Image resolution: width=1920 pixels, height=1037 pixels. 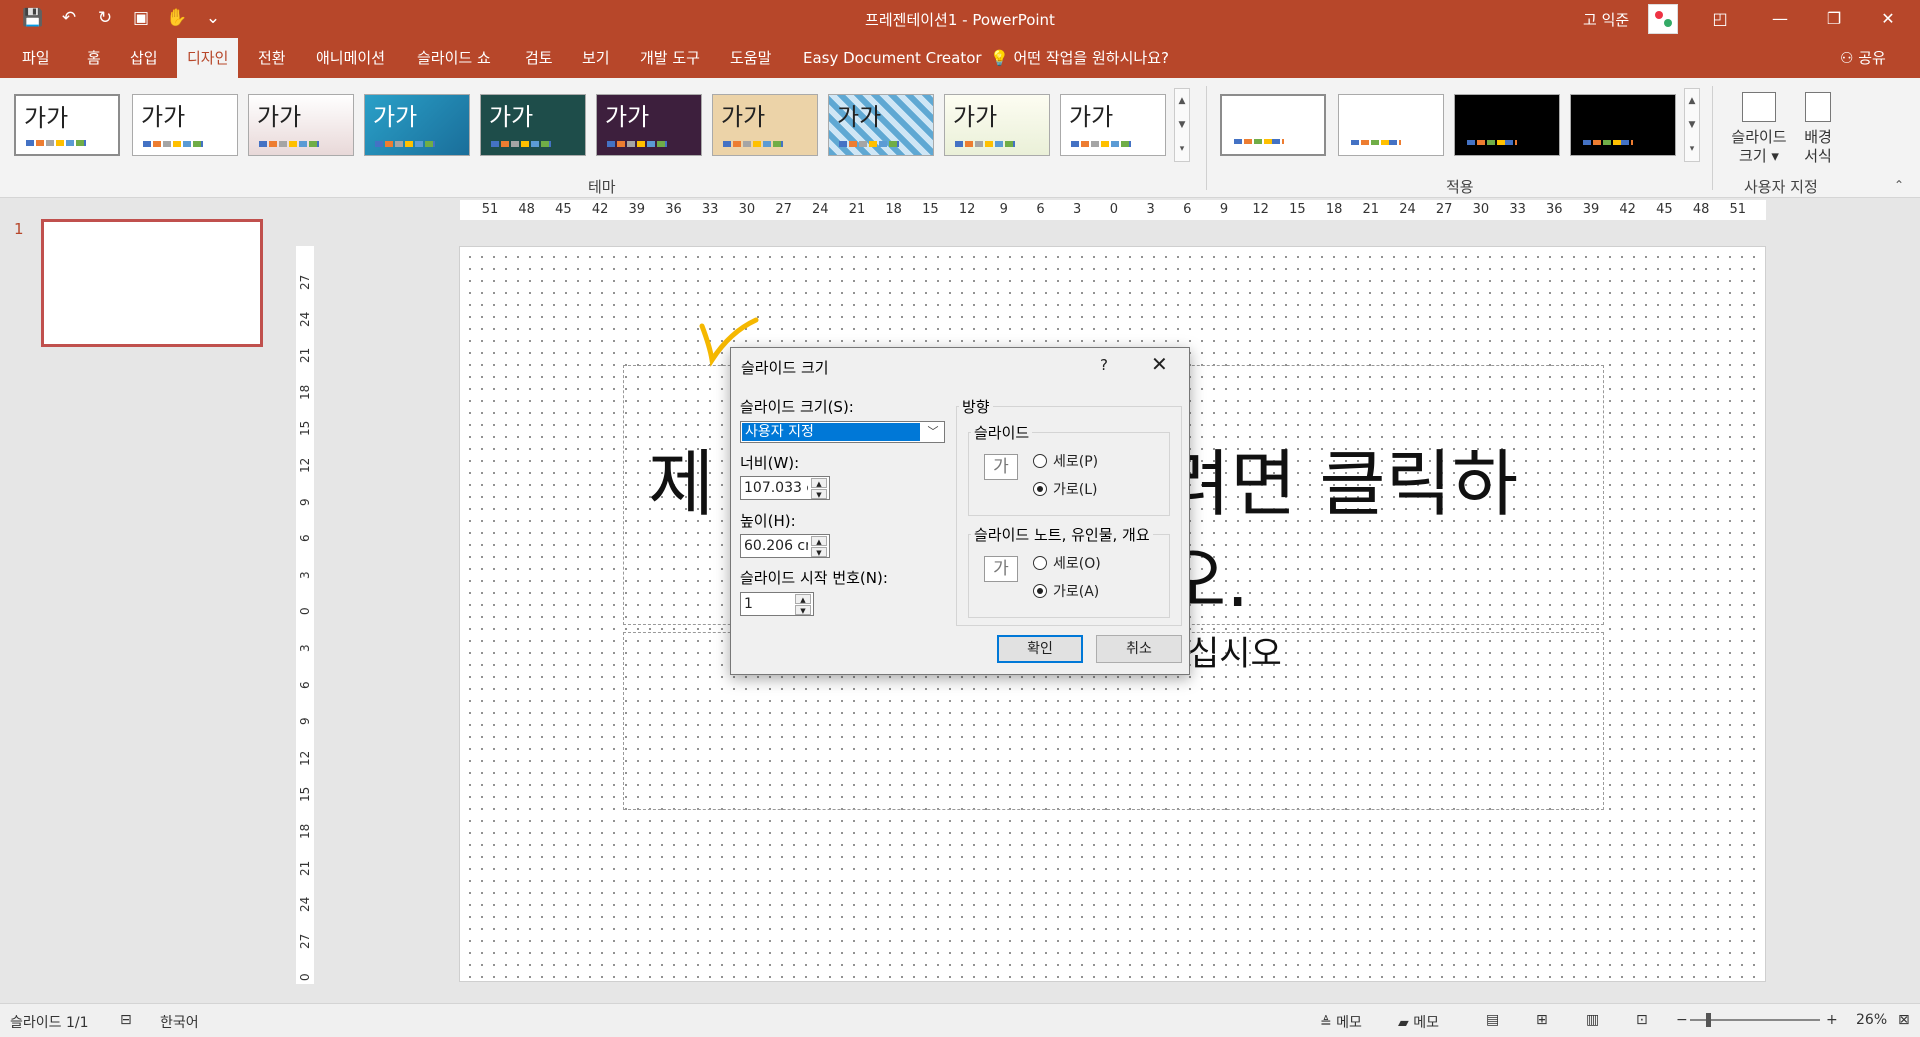 I want to click on ruler-tick-label: 3, so click(x=1077, y=209).